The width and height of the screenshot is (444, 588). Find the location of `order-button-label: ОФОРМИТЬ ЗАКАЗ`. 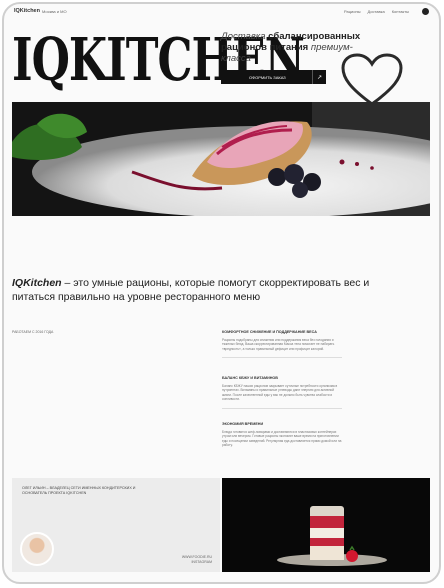

order-button-label: ОФОРМИТЬ ЗАКАЗ is located at coordinates (267, 77).